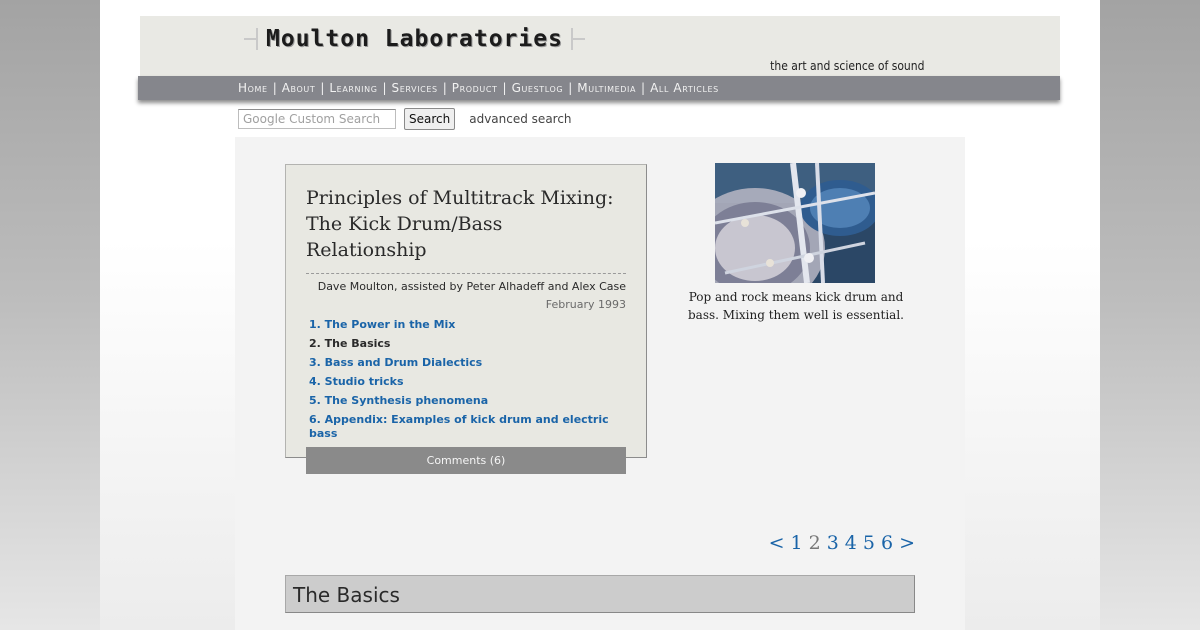  What do you see at coordinates (317, 119) in the screenshot?
I see `search-input` at bounding box center [317, 119].